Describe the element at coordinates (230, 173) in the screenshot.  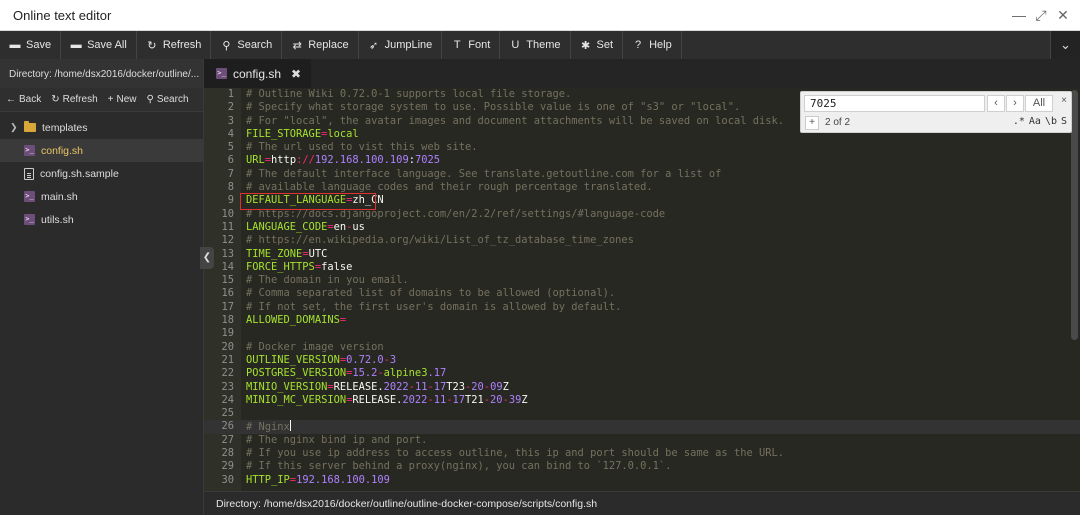
I see `line-number: 7` at that location.